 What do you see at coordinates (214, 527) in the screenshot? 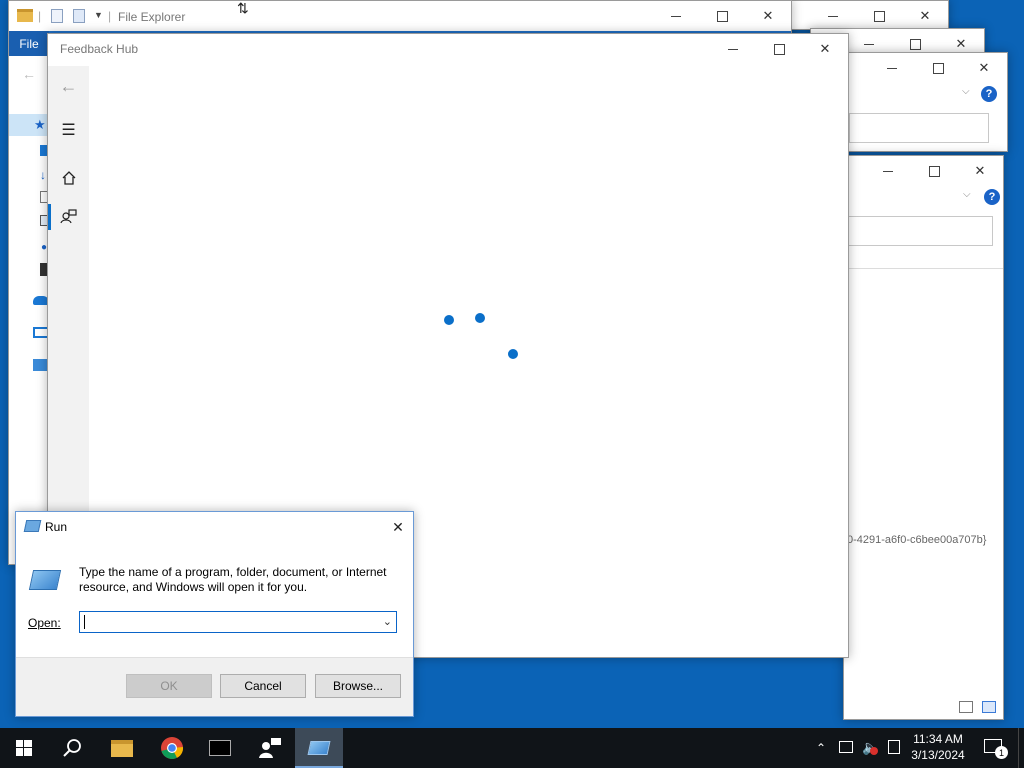
I see `run-titlebar: Run ✕` at bounding box center [214, 527].